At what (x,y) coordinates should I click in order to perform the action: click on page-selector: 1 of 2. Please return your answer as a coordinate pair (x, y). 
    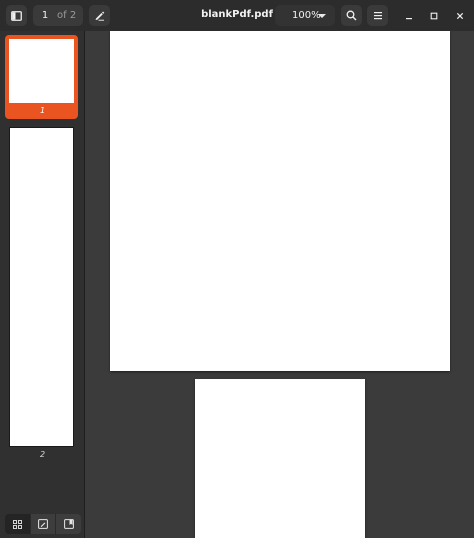
    Looking at the image, I should click on (58, 15).